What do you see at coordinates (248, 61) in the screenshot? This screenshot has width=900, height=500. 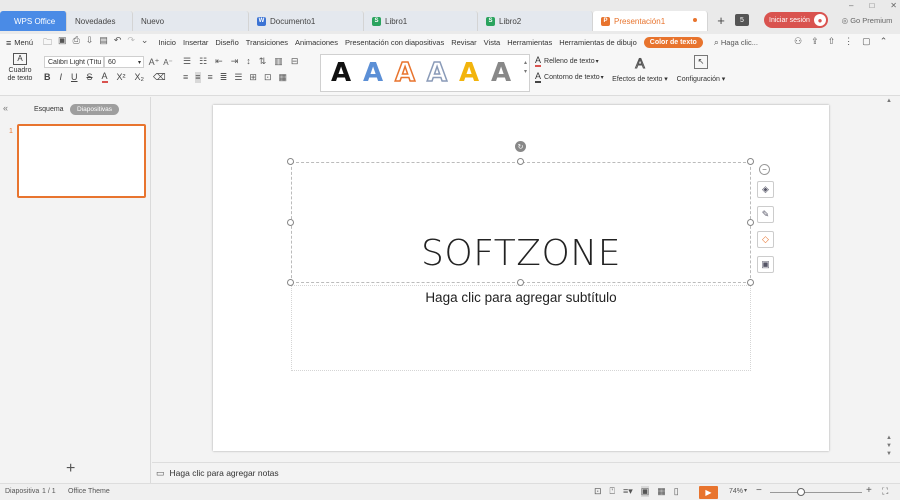 I see `line-spacing-icon: ↕` at bounding box center [248, 61].